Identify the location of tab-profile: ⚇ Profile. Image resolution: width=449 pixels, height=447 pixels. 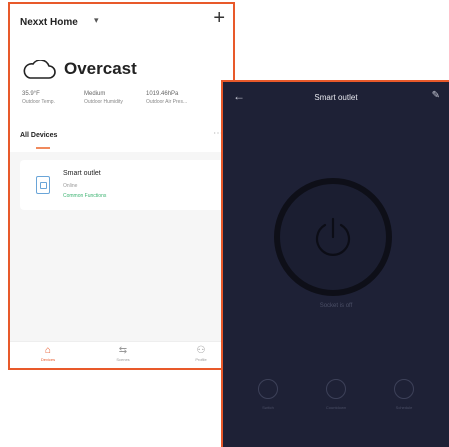
(201, 353).